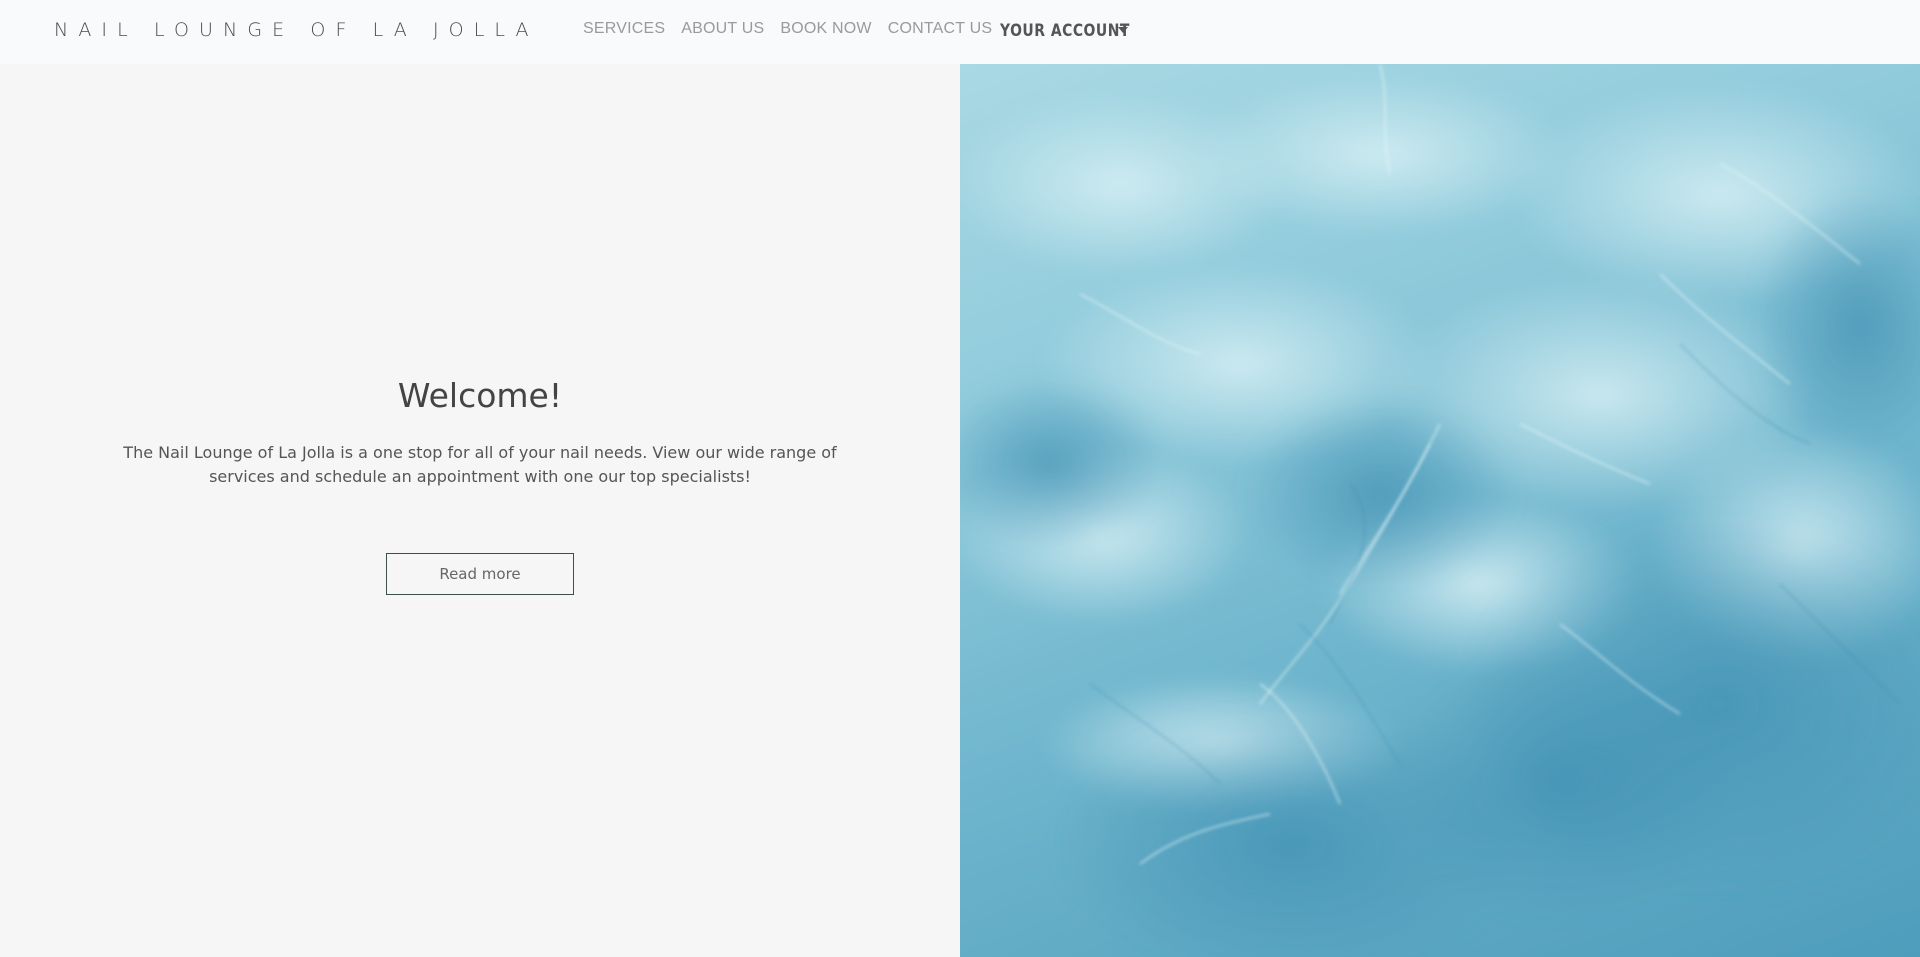 The height and width of the screenshot is (957, 1920). Describe the element at coordinates (940, 29) in the screenshot. I see `nav-link-contact-us: CONTACT US` at that location.